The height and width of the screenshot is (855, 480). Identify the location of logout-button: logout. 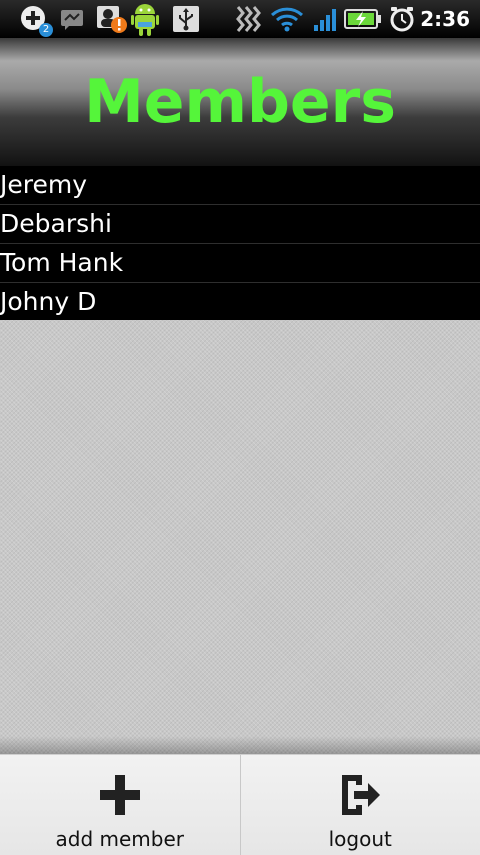
(360, 805).